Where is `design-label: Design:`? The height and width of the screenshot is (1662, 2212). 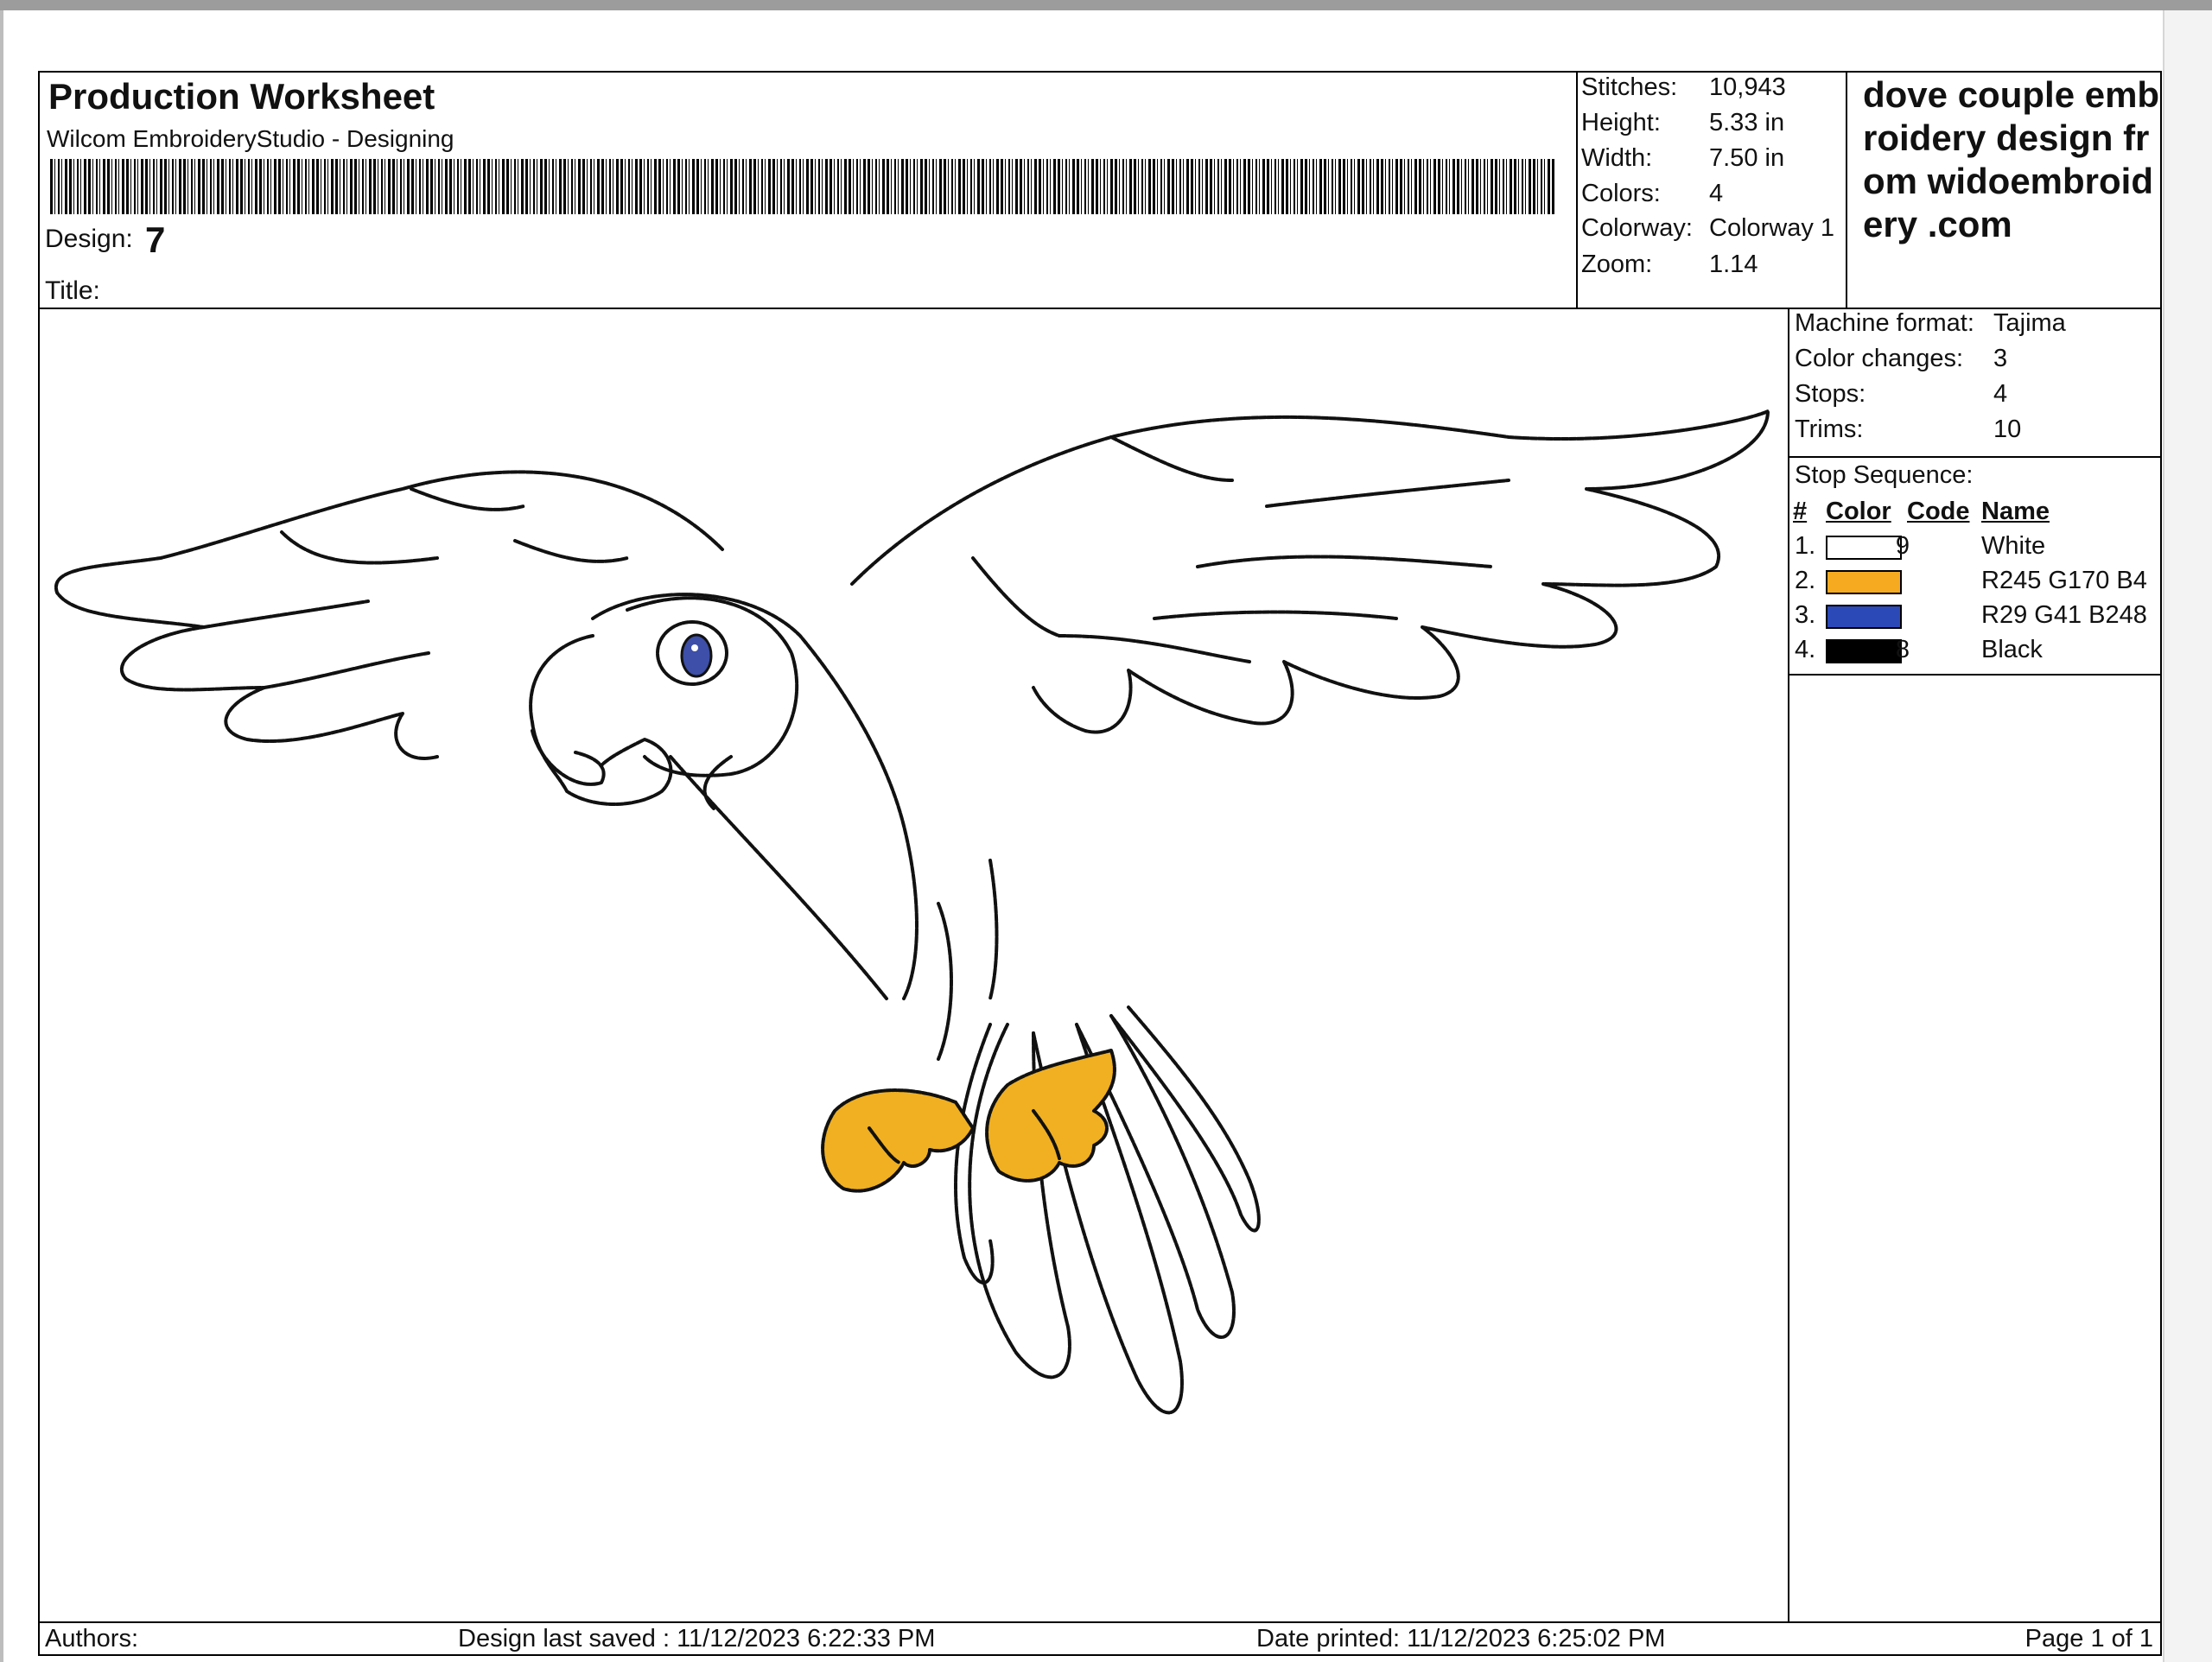 design-label: Design: is located at coordinates (89, 239).